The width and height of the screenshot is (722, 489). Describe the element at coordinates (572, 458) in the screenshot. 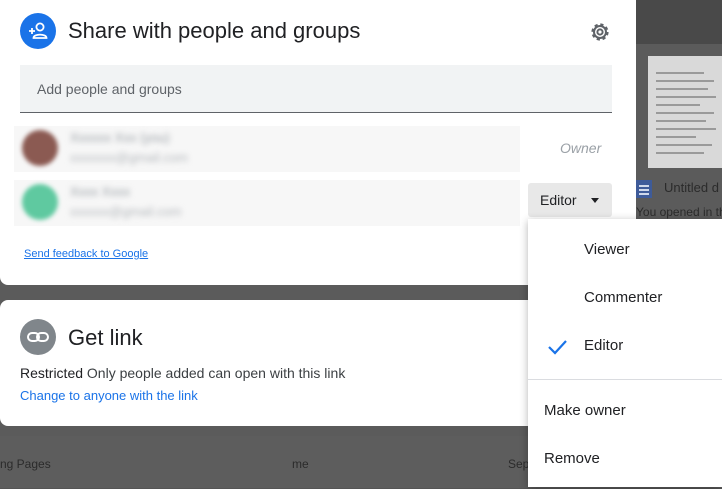

I see `menu-item-label: Remove` at that location.